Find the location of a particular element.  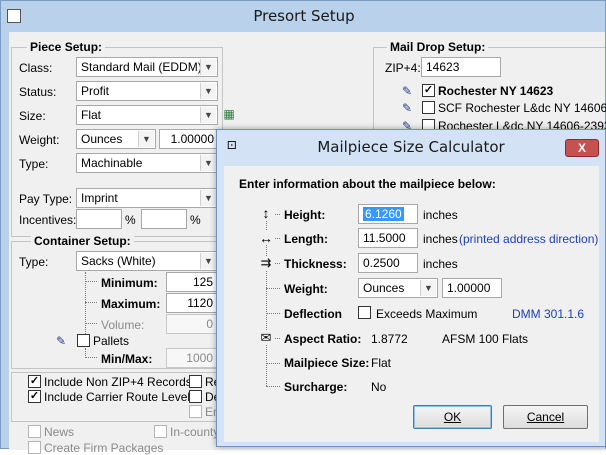

length-unit: inches is located at coordinates (440, 239).